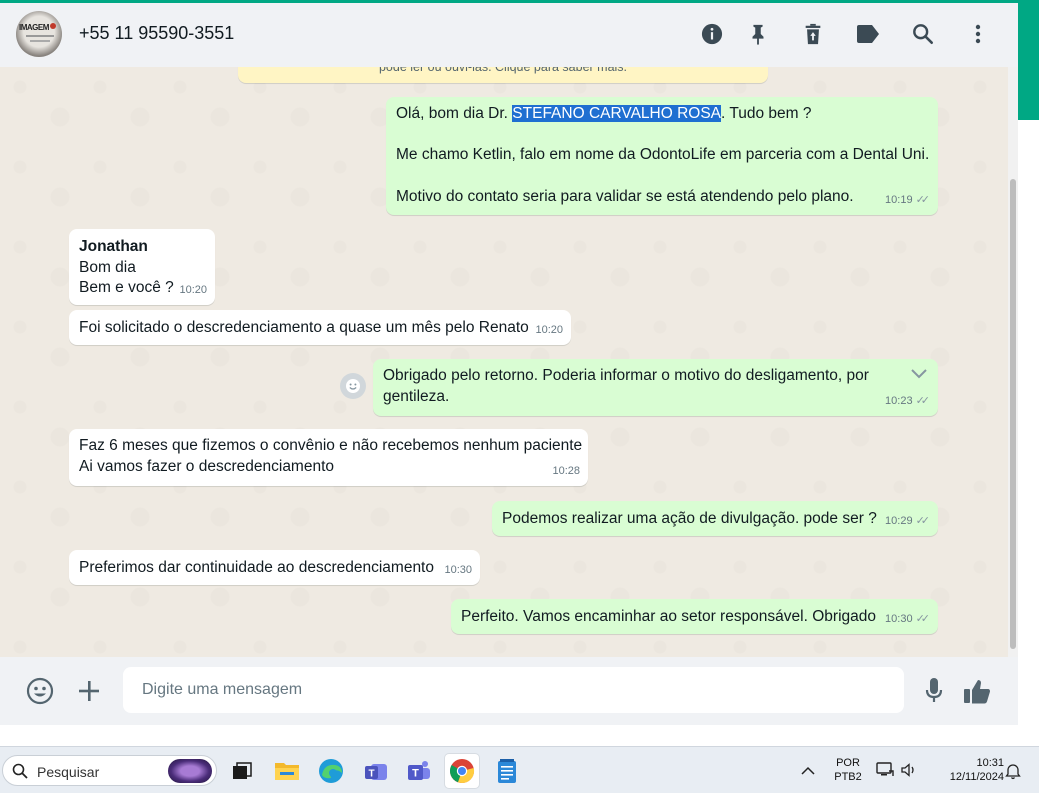 The height and width of the screenshot is (793, 1039). I want to click on message-text: Ai vamos fazer o descredenciamento, so click(207, 466).